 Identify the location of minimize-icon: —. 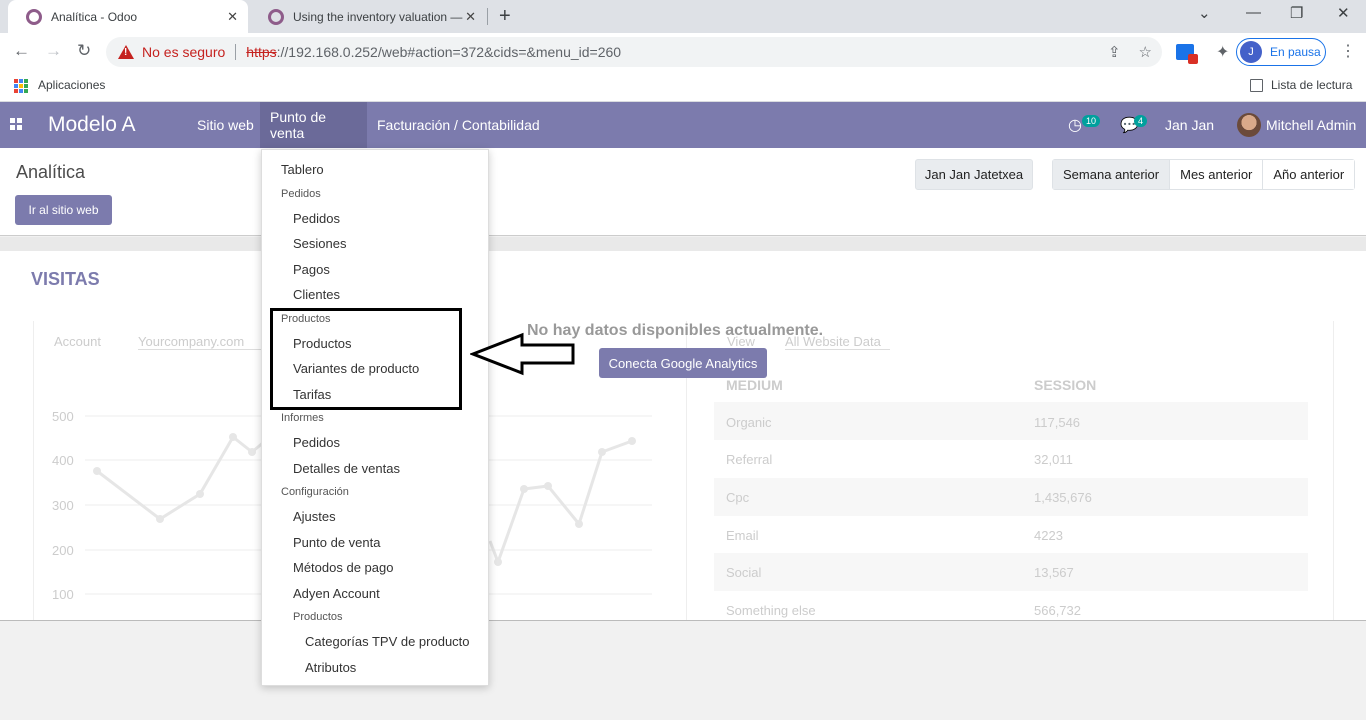
(1253, 12).